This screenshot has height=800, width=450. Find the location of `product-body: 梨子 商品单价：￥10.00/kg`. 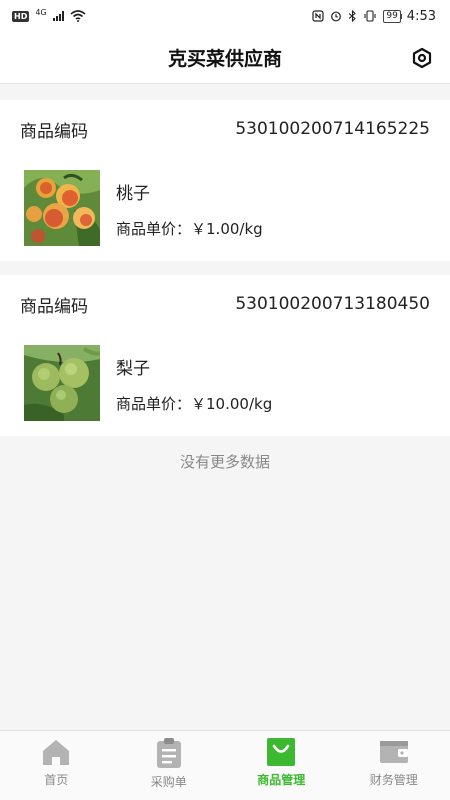

product-body: 梨子 商品单价：￥10.00/kg is located at coordinates (227, 383).